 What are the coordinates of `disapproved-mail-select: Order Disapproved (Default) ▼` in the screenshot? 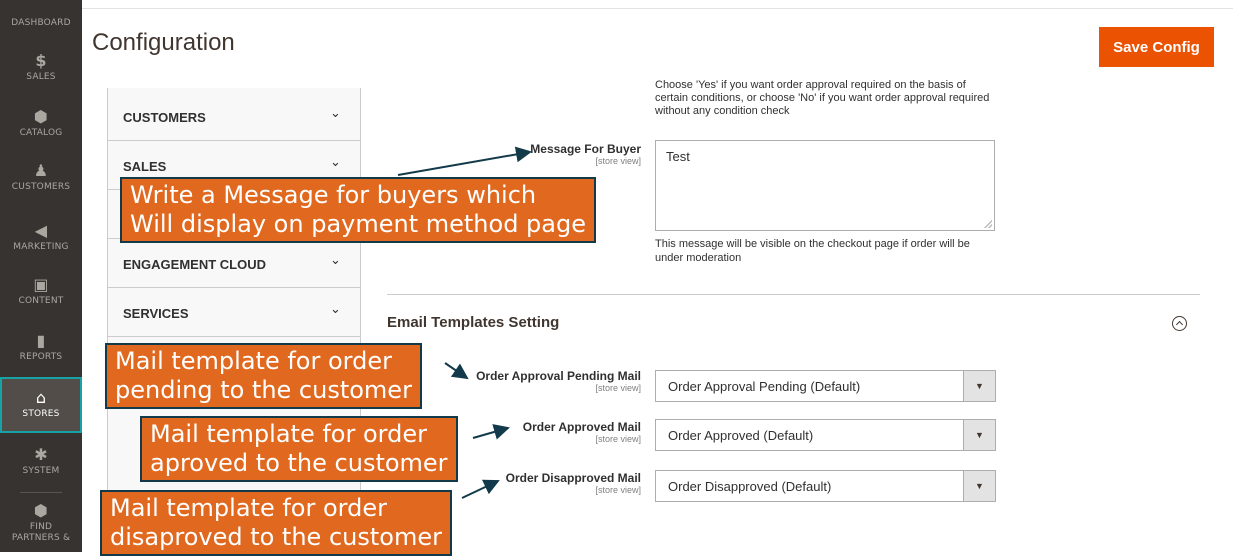 It's located at (825, 486).